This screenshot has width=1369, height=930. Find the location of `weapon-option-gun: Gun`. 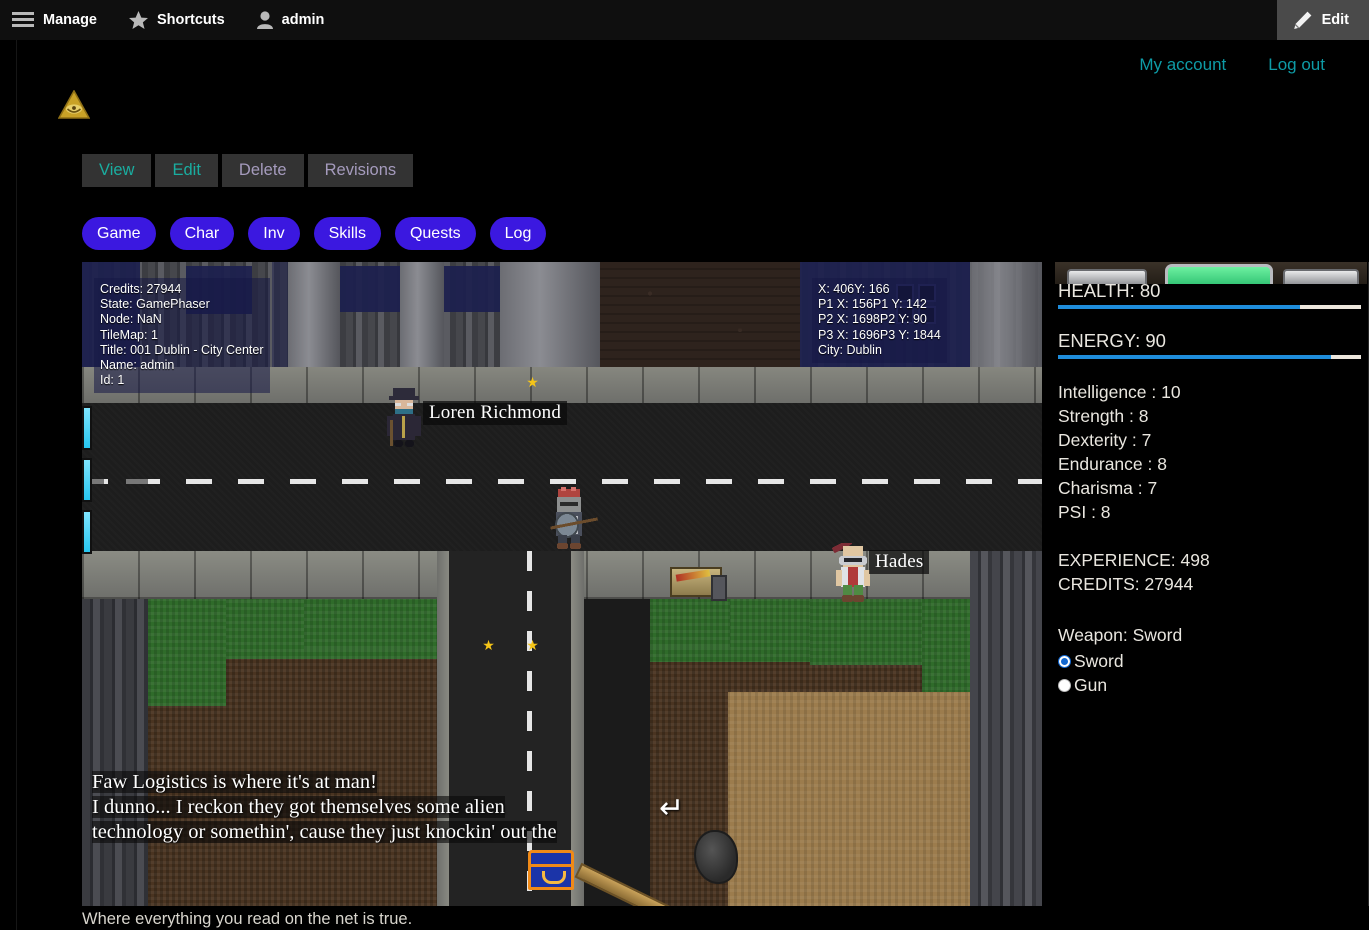

weapon-option-gun: Gun is located at coordinates (1082, 685).